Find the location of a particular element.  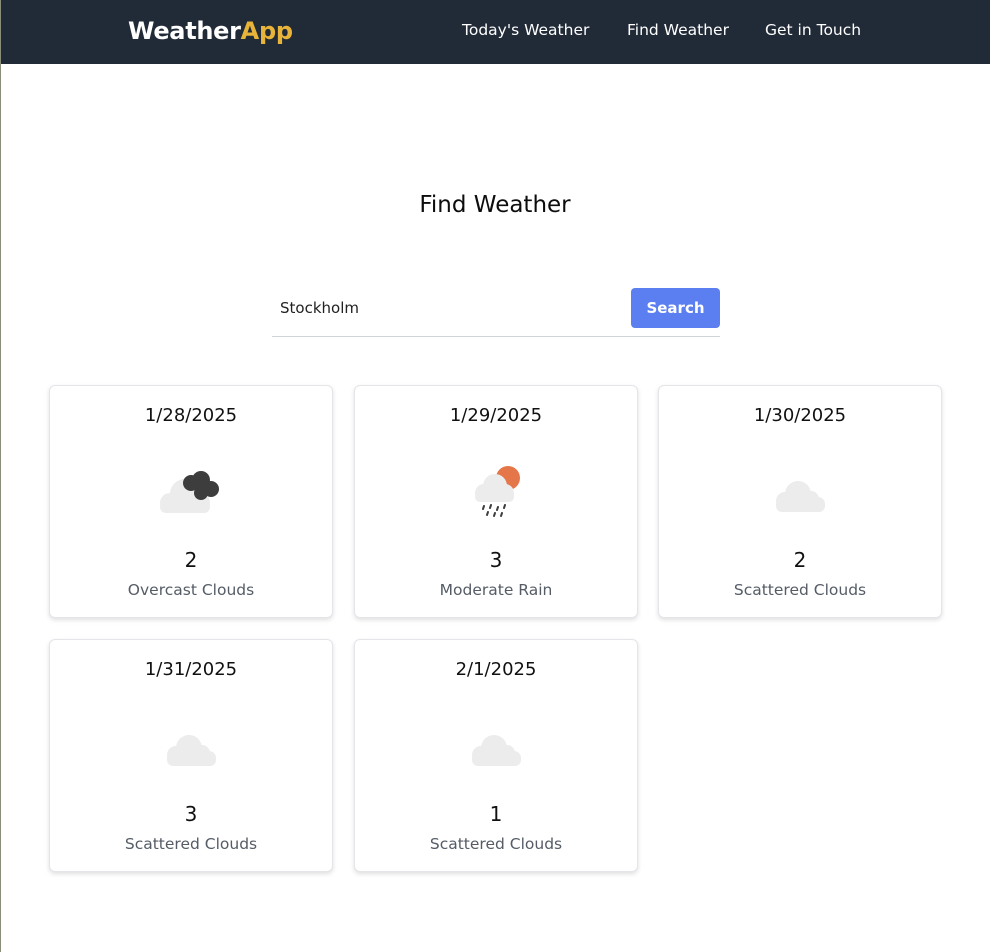

nav-link-find-weather: Find Weather is located at coordinates (678, 30).